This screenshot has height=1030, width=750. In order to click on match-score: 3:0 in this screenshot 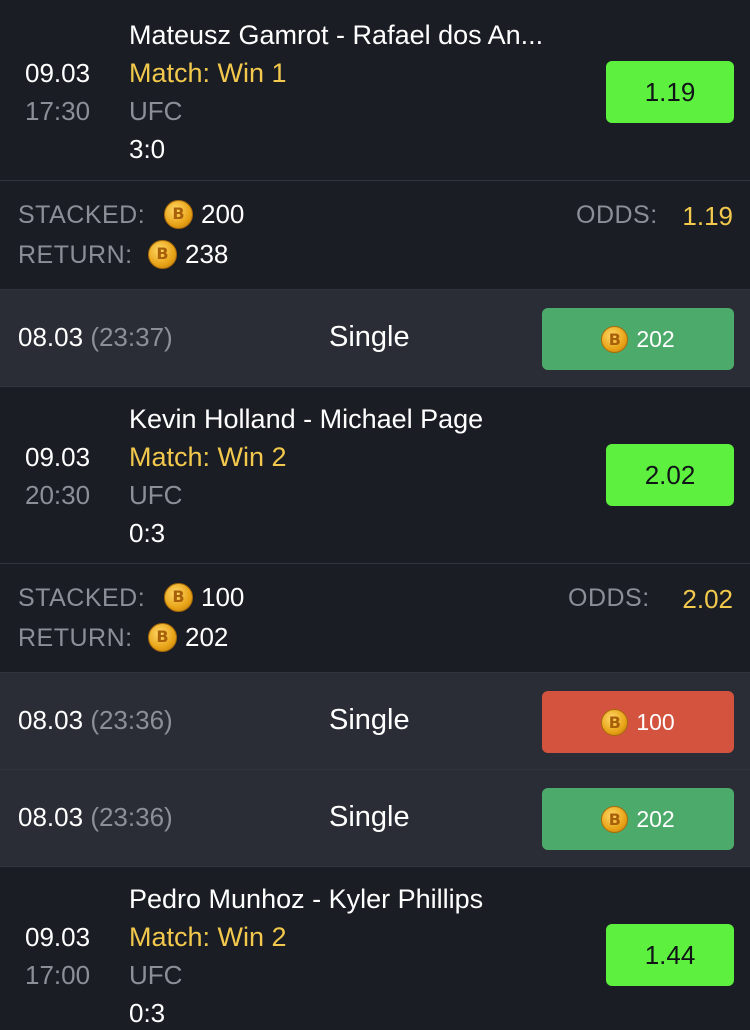, I will do `click(147, 149)`.